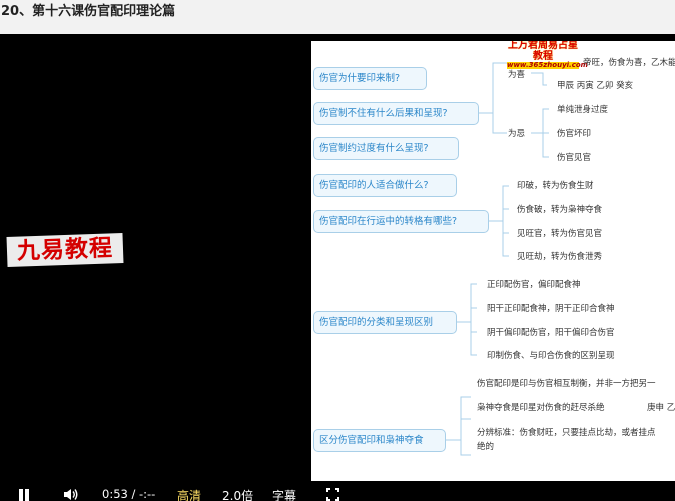 The image size is (675, 501). I want to click on mindmap-node-6: 伤官配印的分类和呈现区别, so click(385, 322).